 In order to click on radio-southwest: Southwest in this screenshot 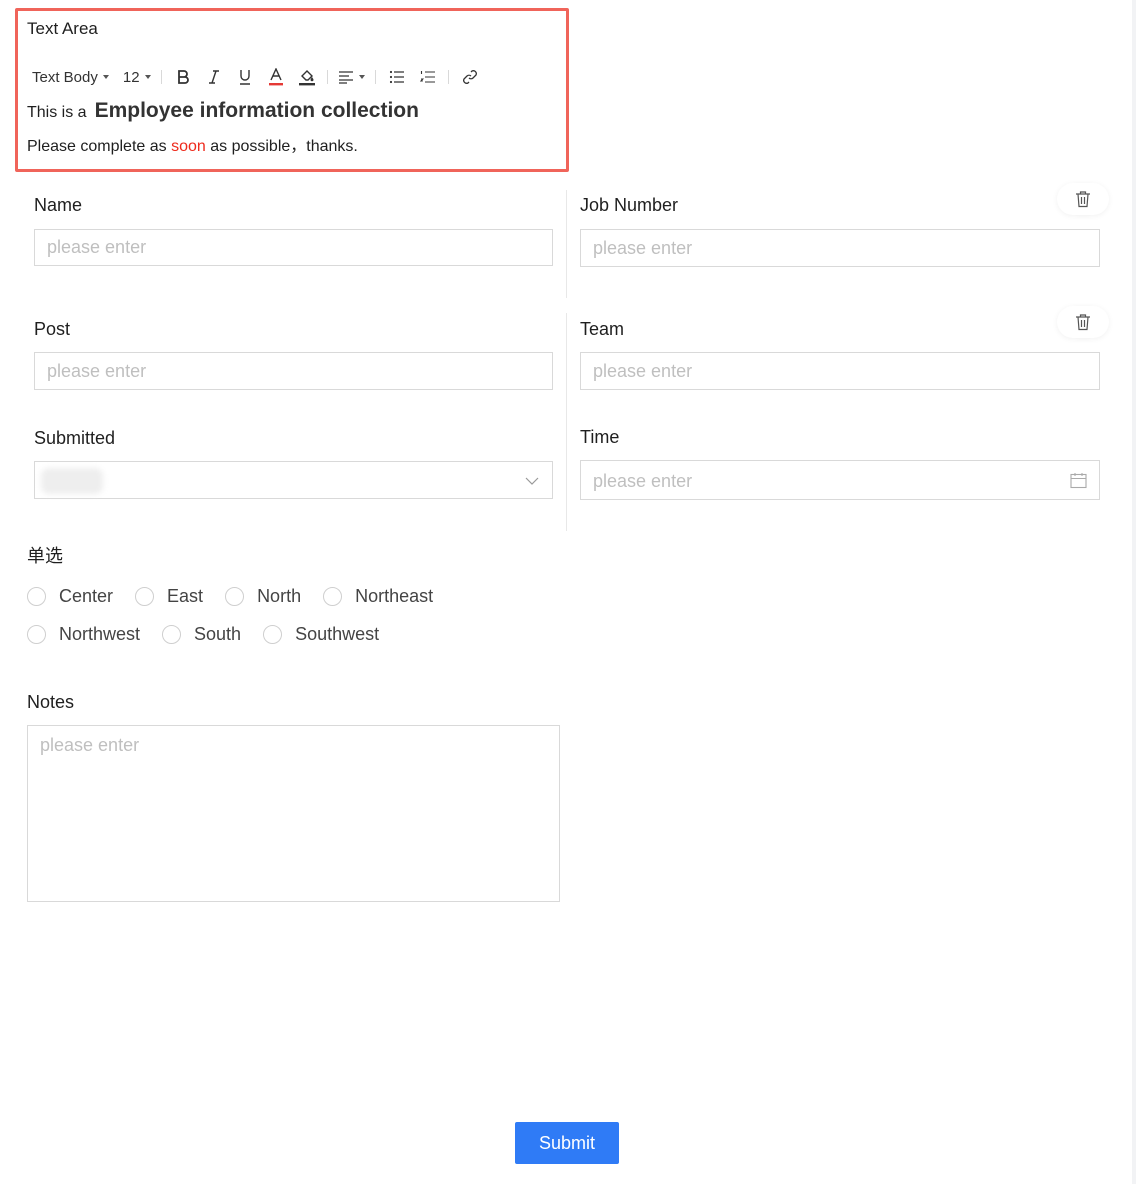, I will do `click(321, 634)`.